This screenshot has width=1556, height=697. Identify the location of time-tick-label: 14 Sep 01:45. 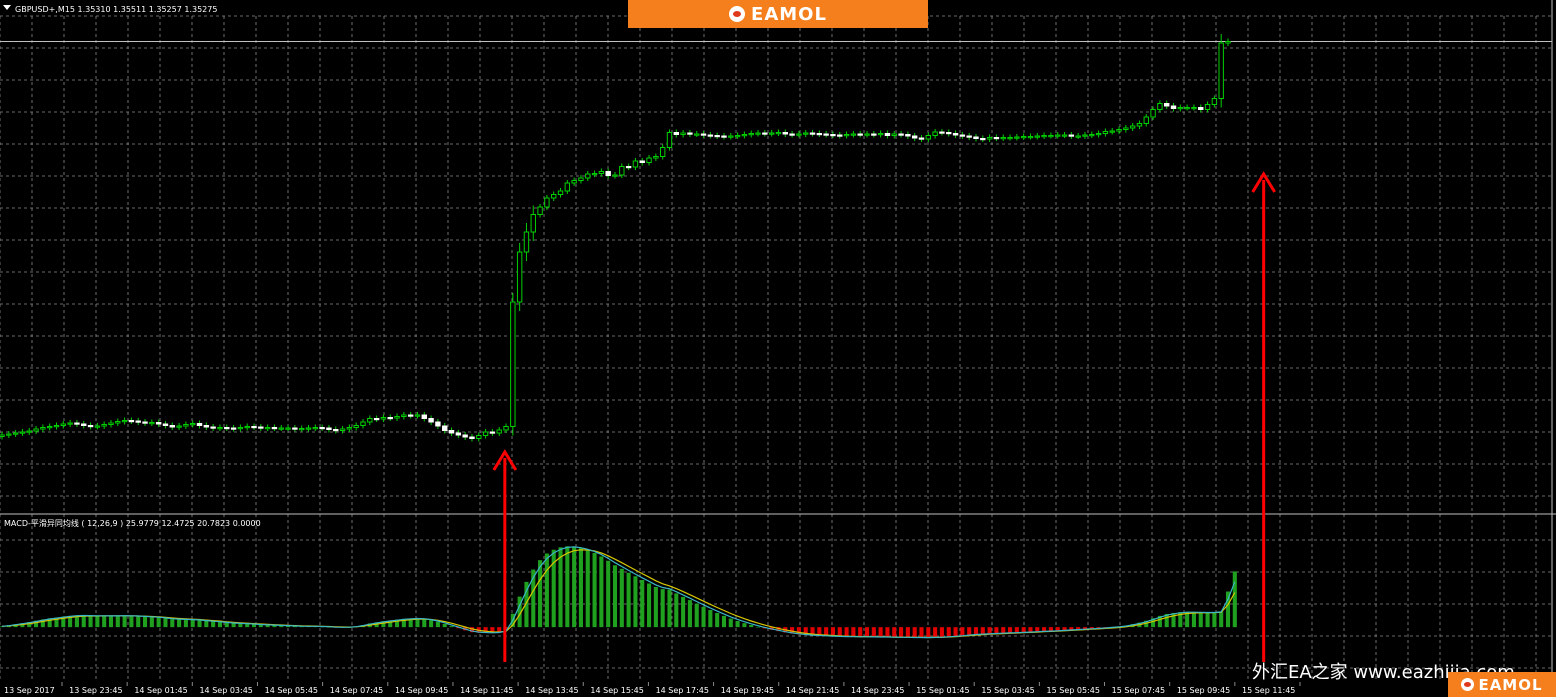
(160, 690).